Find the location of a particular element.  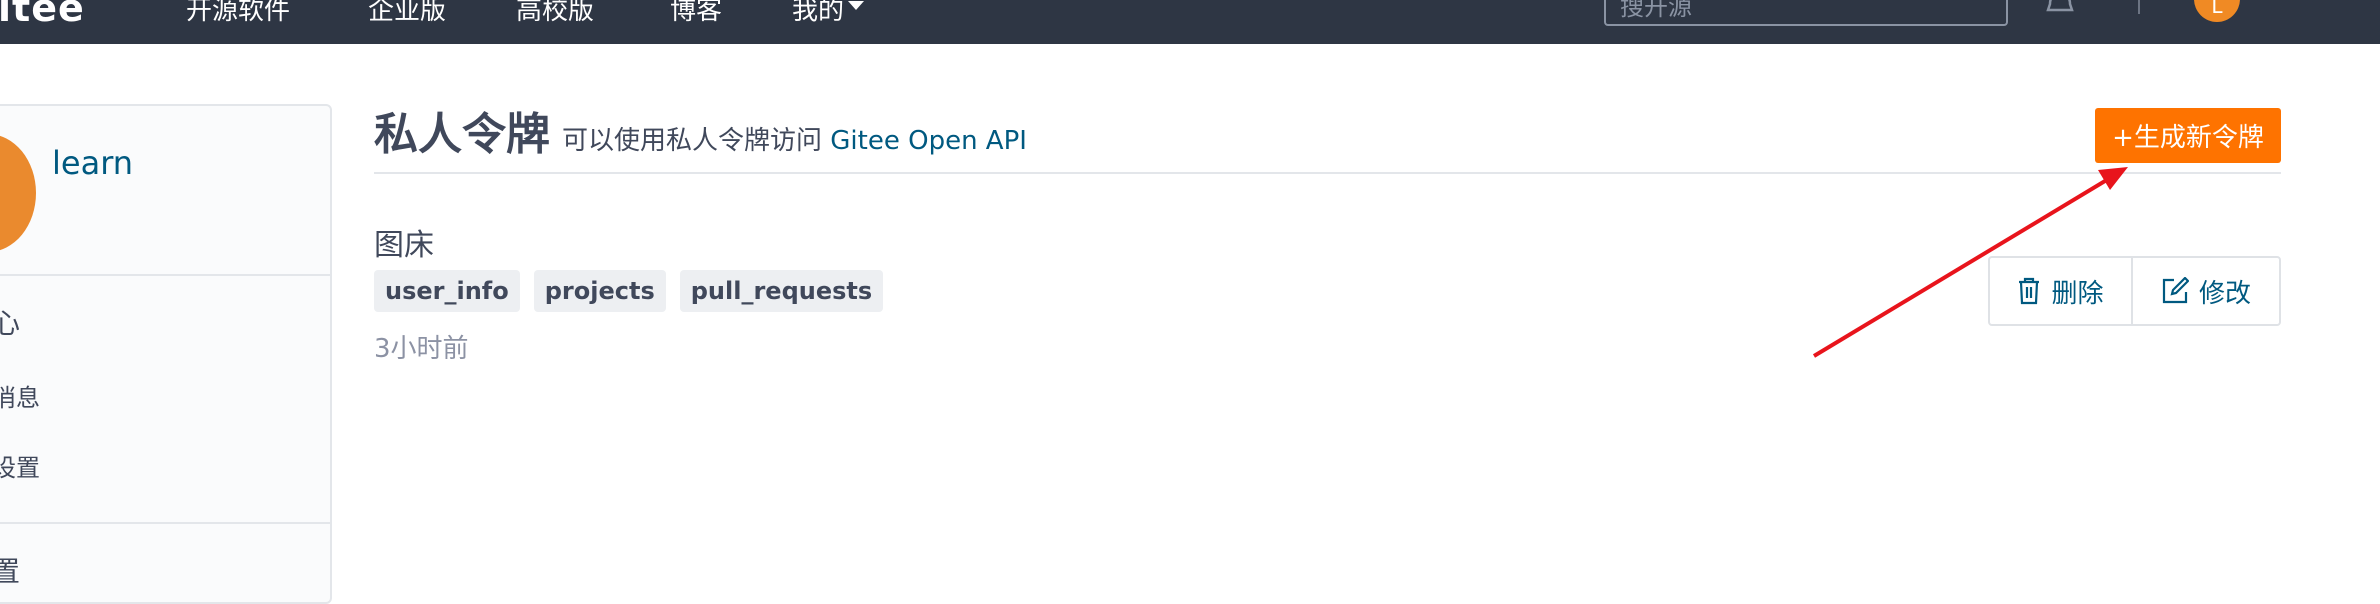

edit-token-label: 修改 is located at coordinates (2224, 293).